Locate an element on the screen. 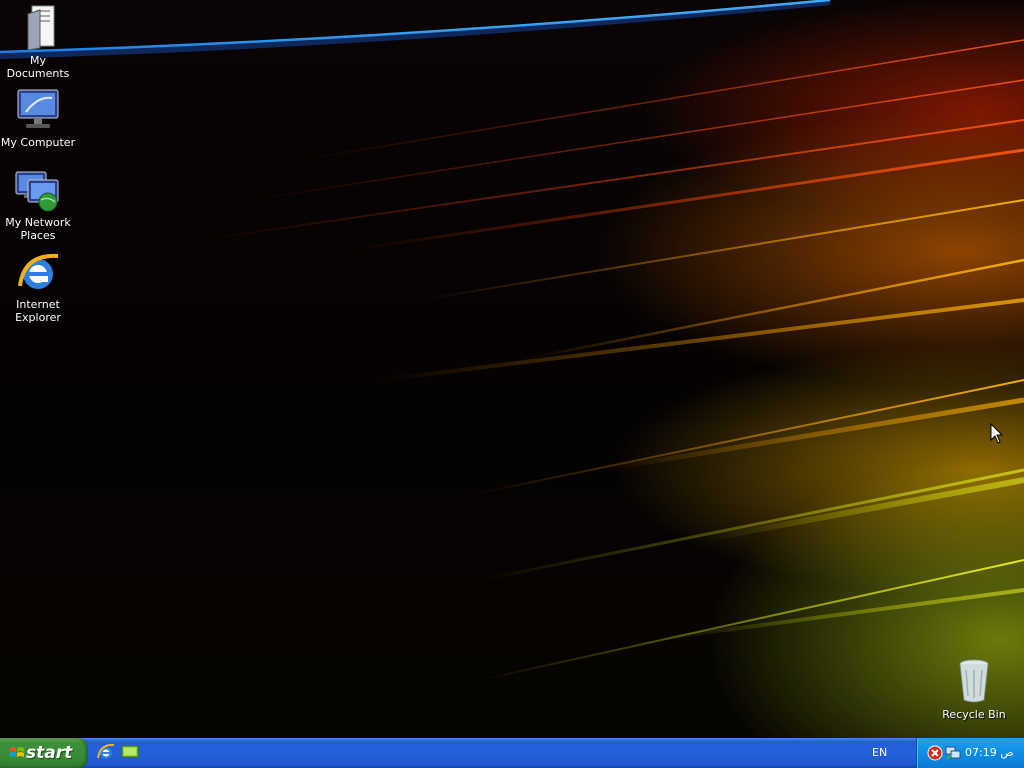 The height and width of the screenshot is (768, 1024). desktop-icon-label: My Computer is located at coordinates (38, 142).